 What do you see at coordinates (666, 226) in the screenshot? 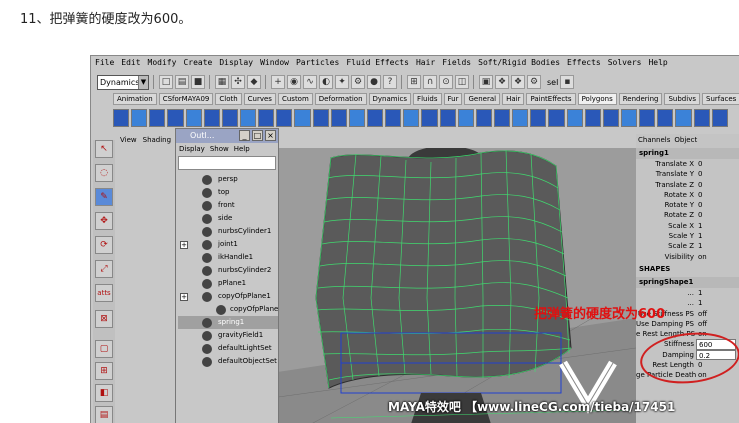
I see `channel-name: Scale X` at bounding box center [666, 226].